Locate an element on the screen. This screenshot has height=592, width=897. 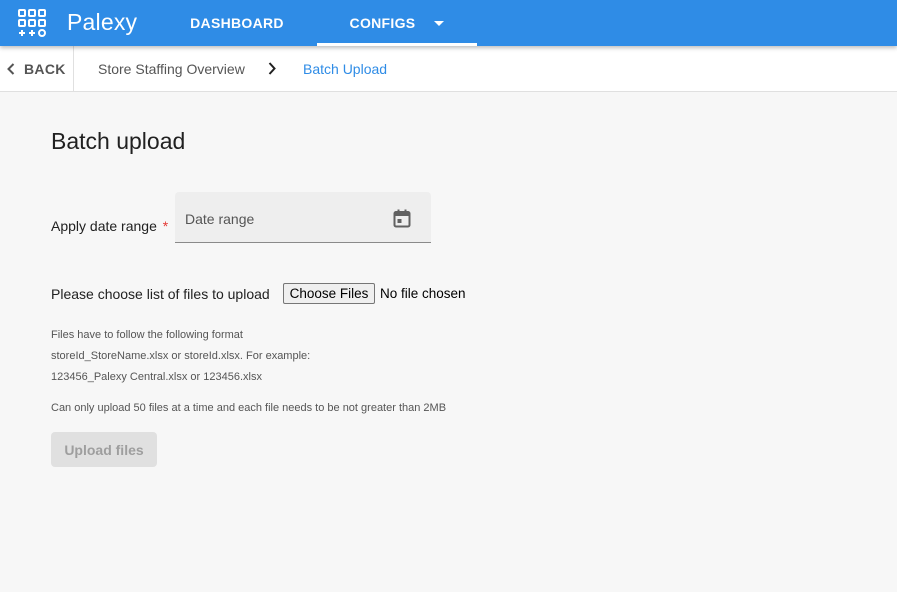
app-name: Palexy is located at coordinates (102, 22).